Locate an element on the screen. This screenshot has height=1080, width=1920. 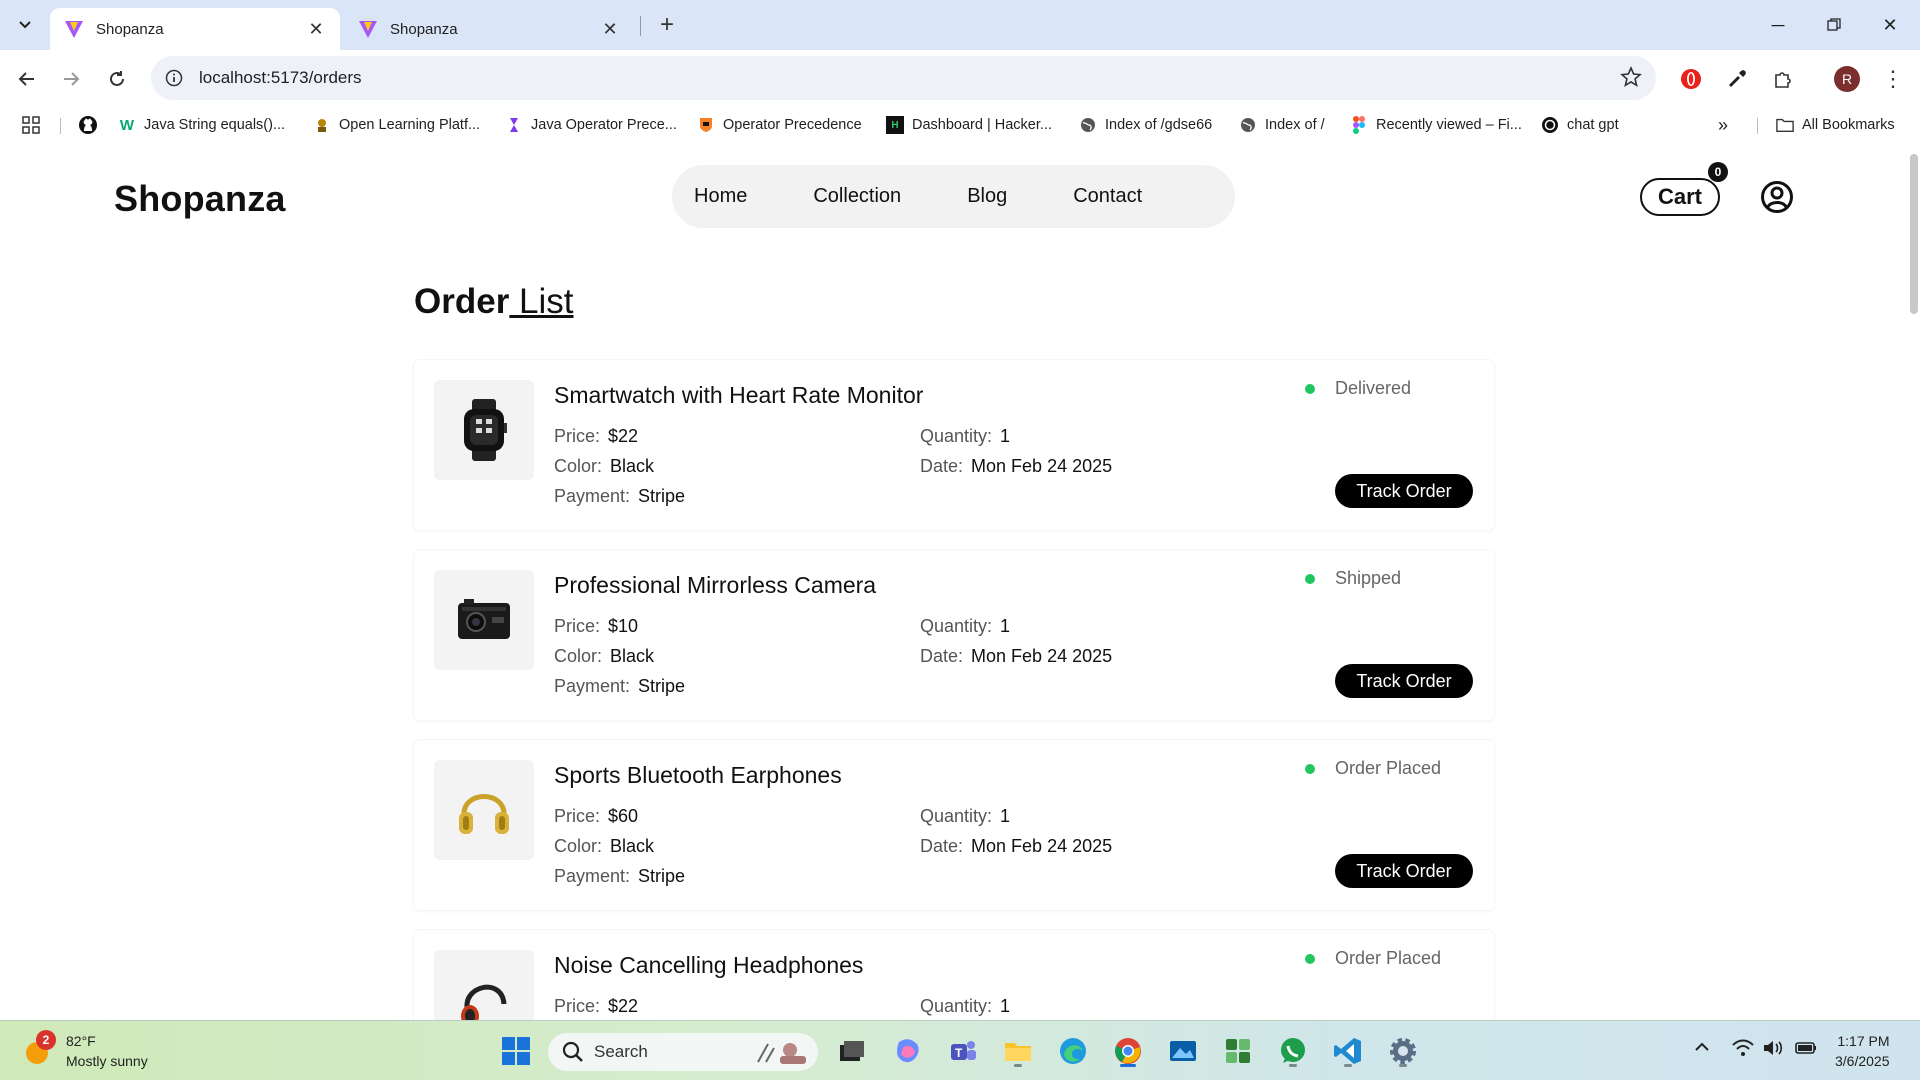
camera-image is located at coordinates (484, 620).